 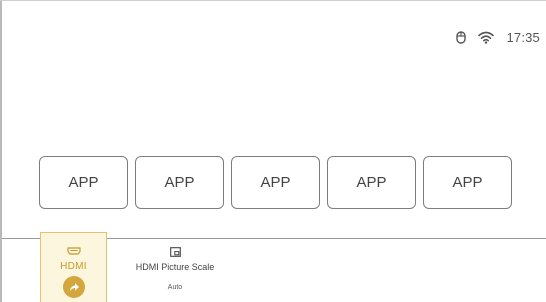 I want to click on wifi-icon, so click(x=486, y=37).